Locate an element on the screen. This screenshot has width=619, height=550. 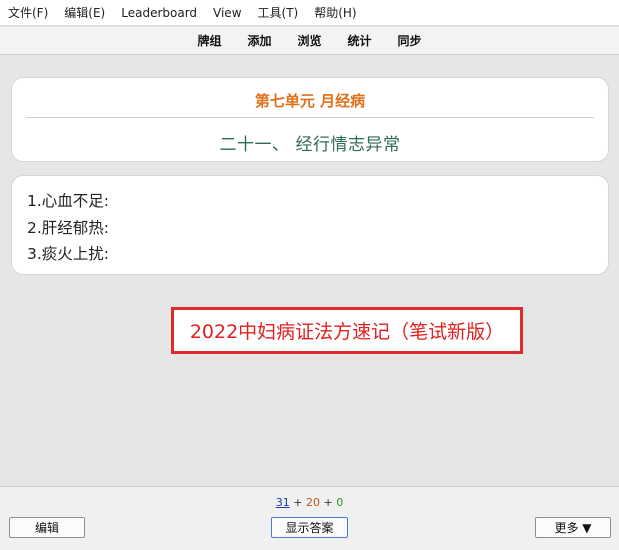
menu-tools: 工具(T) is located at coordinates (278, 13).